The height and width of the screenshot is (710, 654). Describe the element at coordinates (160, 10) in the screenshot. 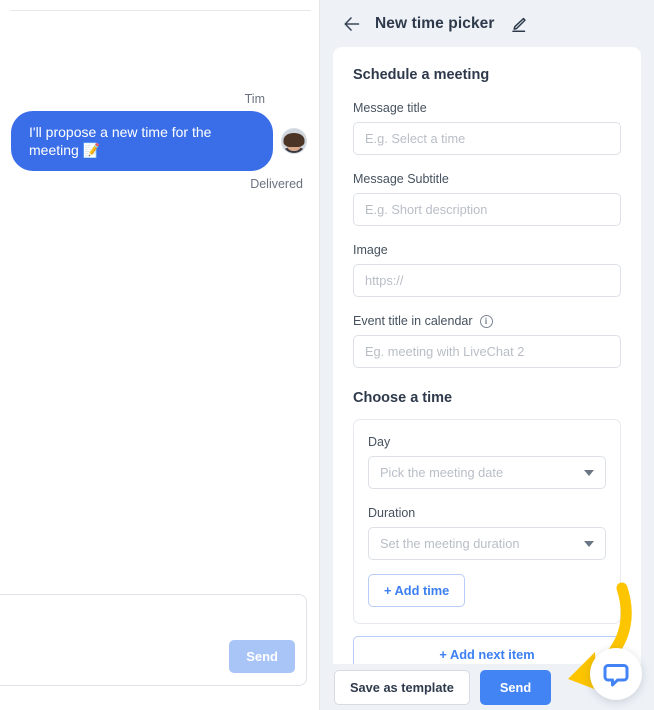

I see `chat-divider` at that location.